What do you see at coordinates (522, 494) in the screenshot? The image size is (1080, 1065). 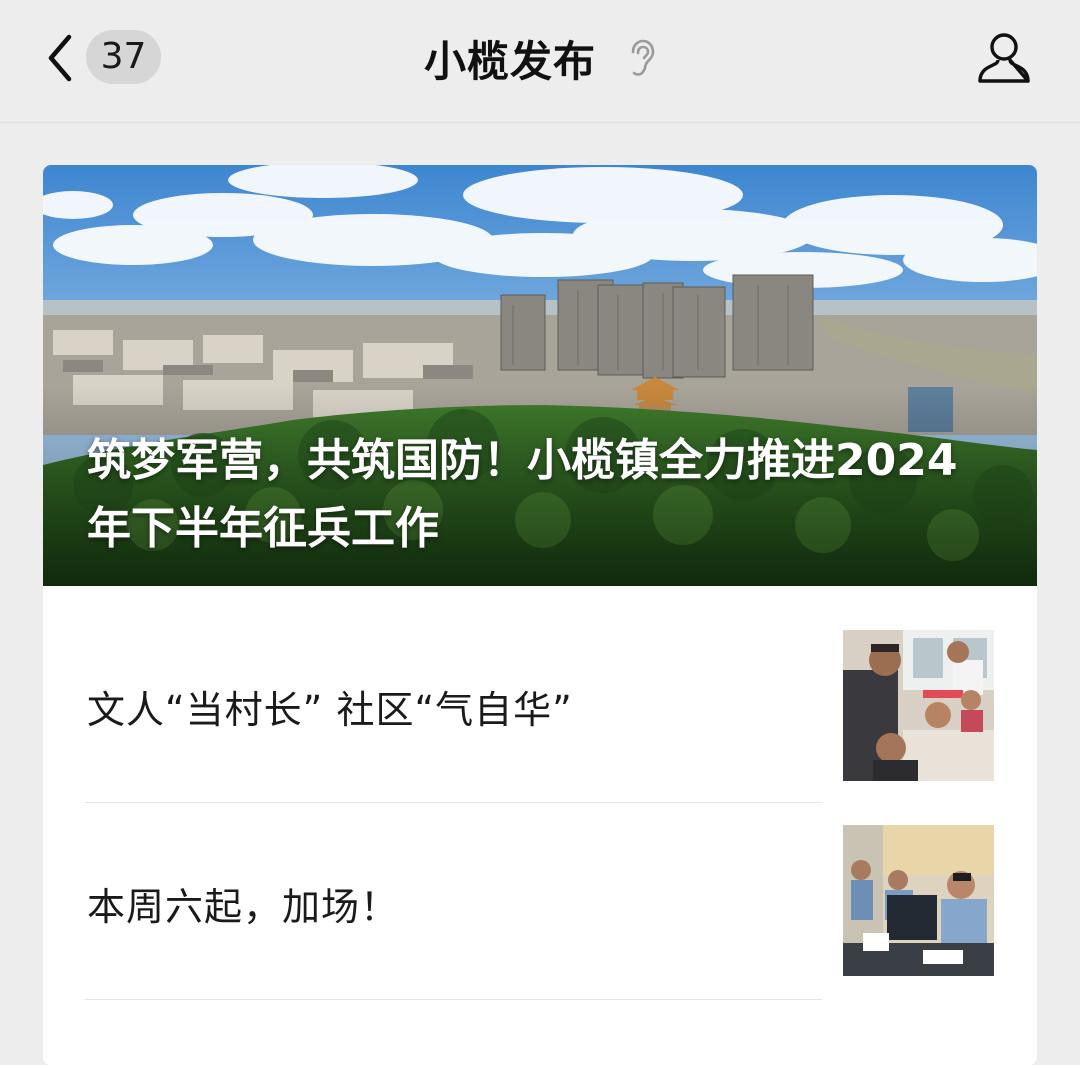 I see `featured-article-title: 筑梦军营，共筑国防！小榄镇全力推进2024年下半年征兵工作` at bounding box center [522, 494].